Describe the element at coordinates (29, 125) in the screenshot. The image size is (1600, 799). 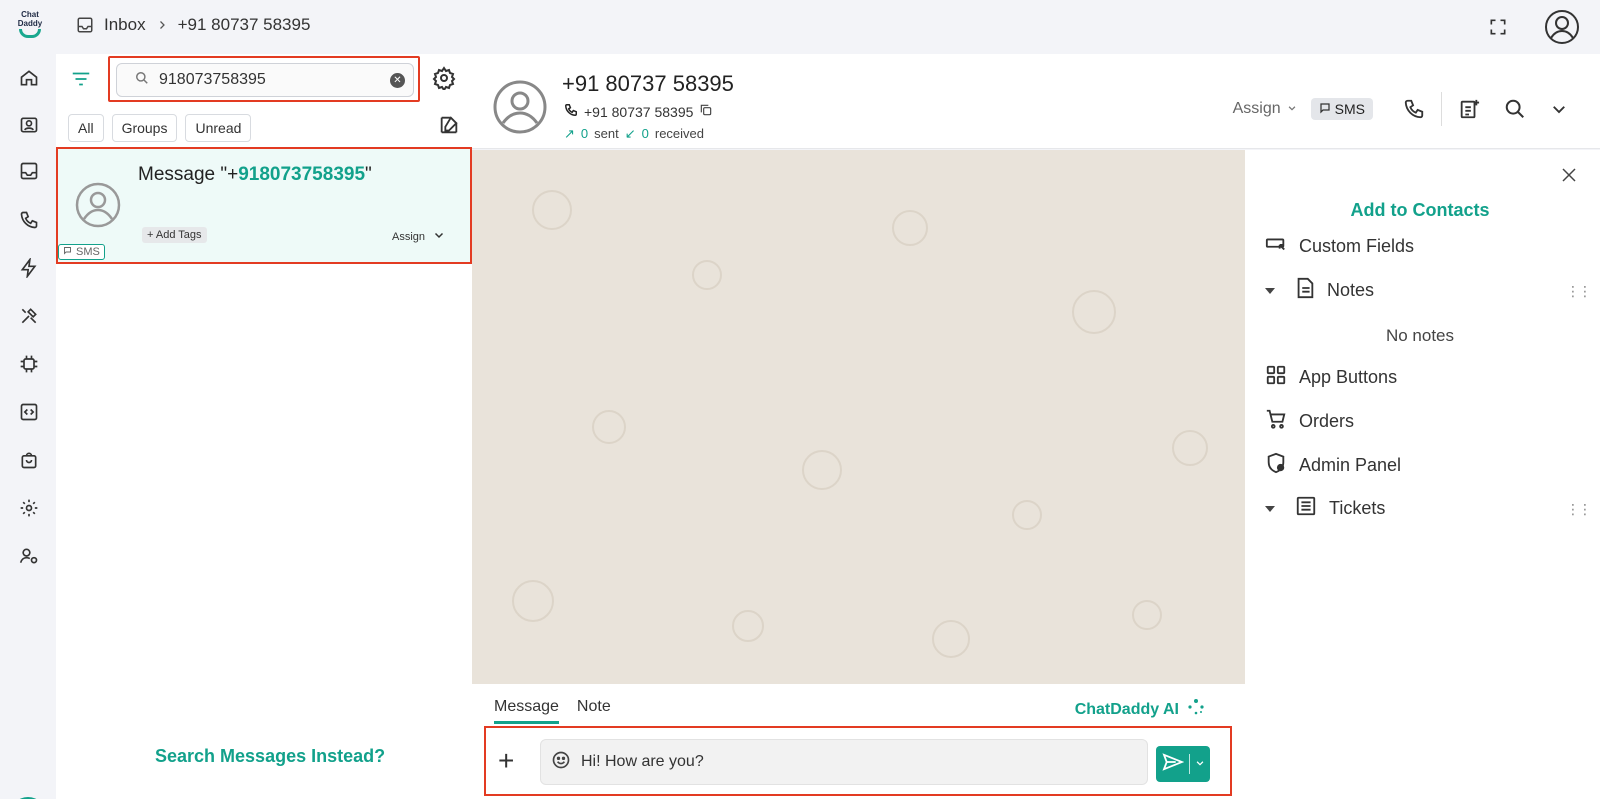
I see `contacts-icon` at that location.